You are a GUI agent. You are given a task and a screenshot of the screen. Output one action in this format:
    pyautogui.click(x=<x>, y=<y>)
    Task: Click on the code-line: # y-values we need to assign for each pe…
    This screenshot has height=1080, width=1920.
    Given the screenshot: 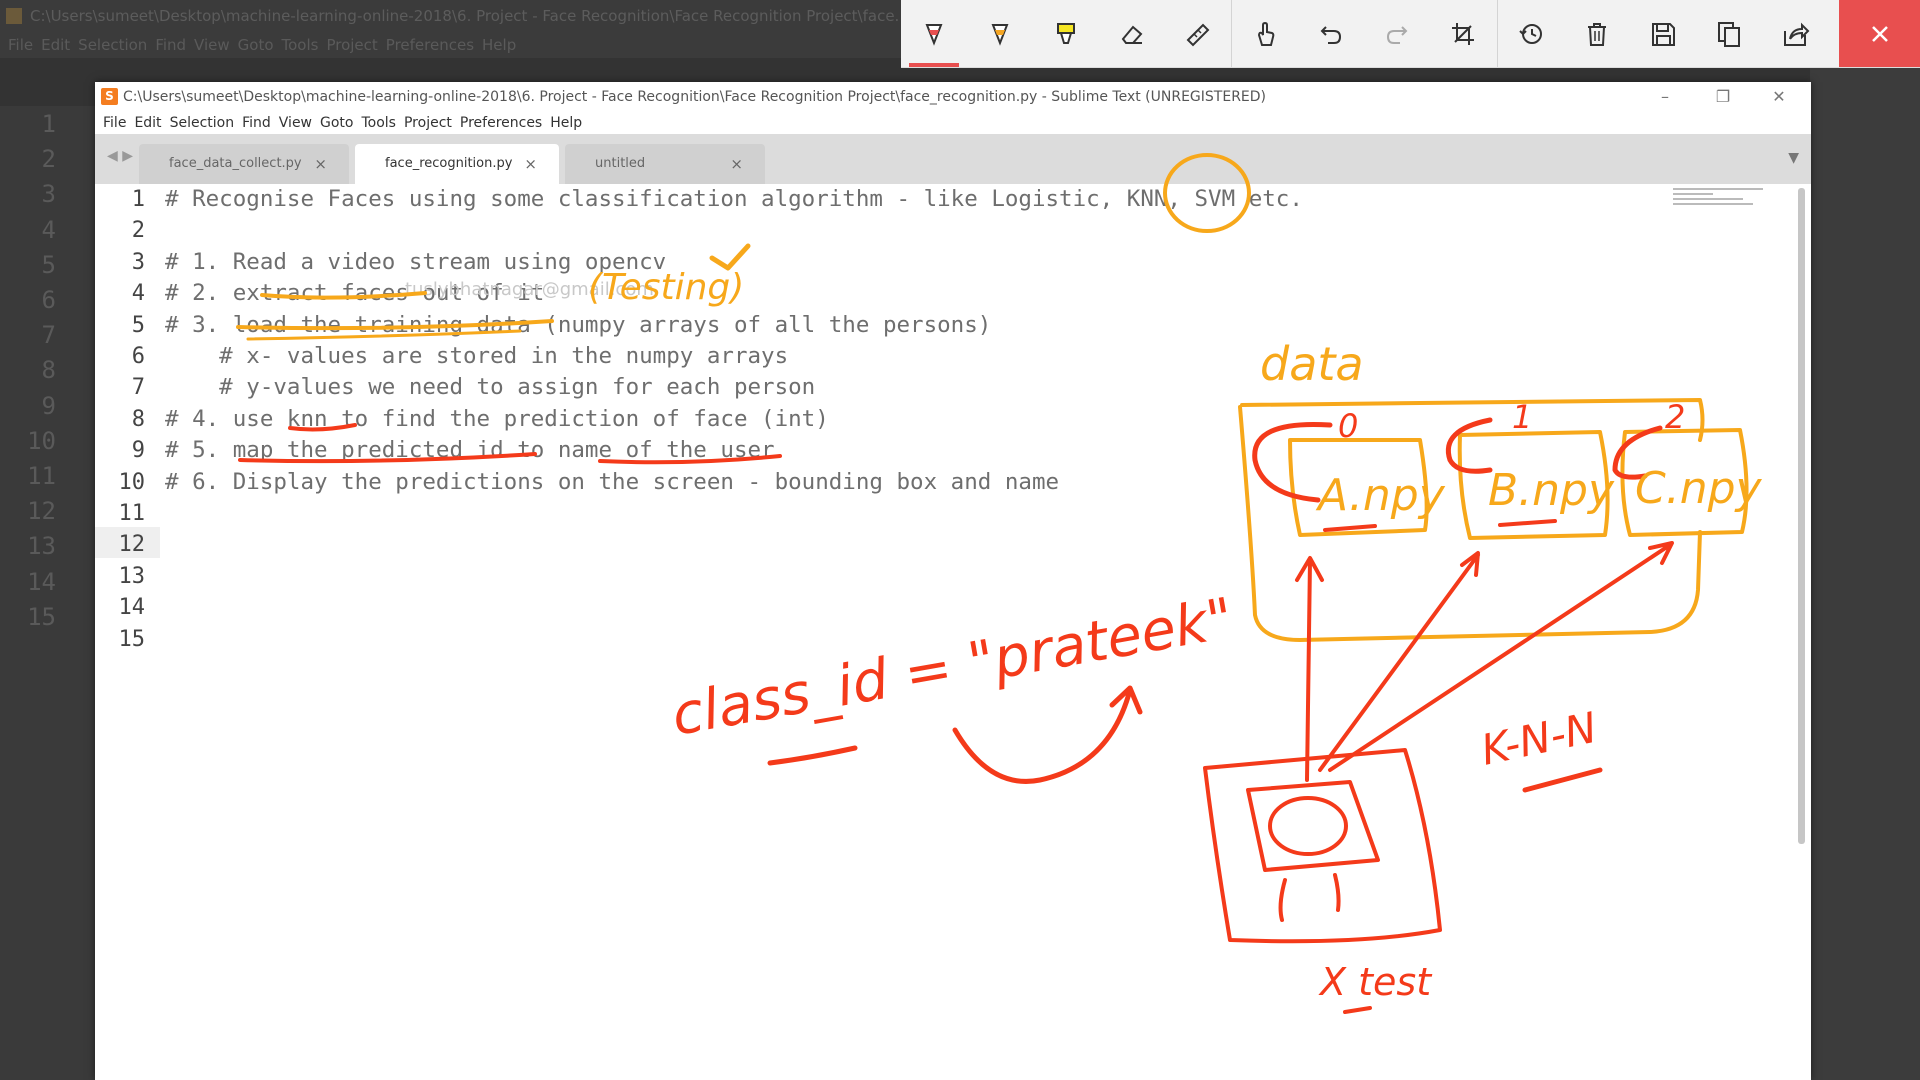 What is the action you would take?
    pyautogui.click(x=490, y=387)
    